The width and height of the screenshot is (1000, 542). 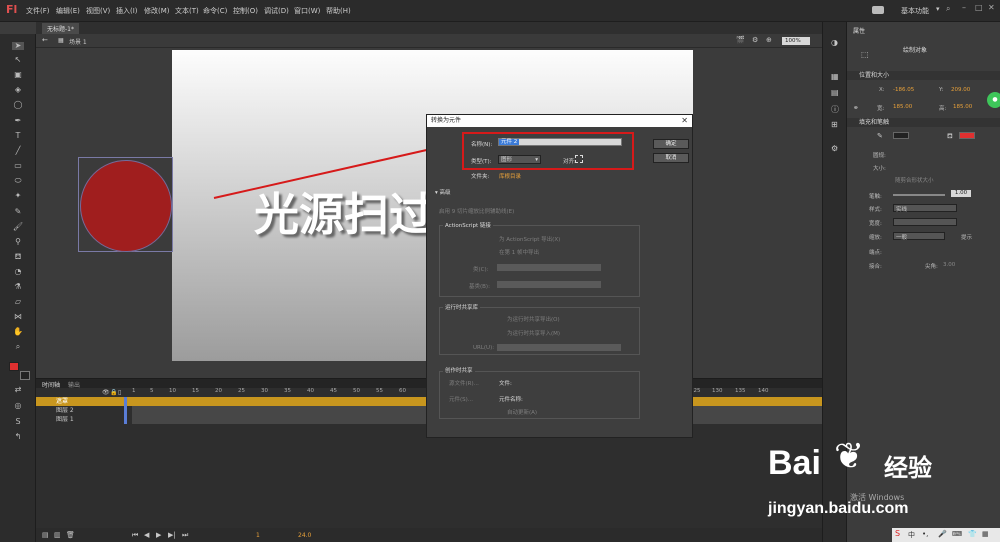 I want to click on menu-file: 文件(F), so click(x=38, y=11).